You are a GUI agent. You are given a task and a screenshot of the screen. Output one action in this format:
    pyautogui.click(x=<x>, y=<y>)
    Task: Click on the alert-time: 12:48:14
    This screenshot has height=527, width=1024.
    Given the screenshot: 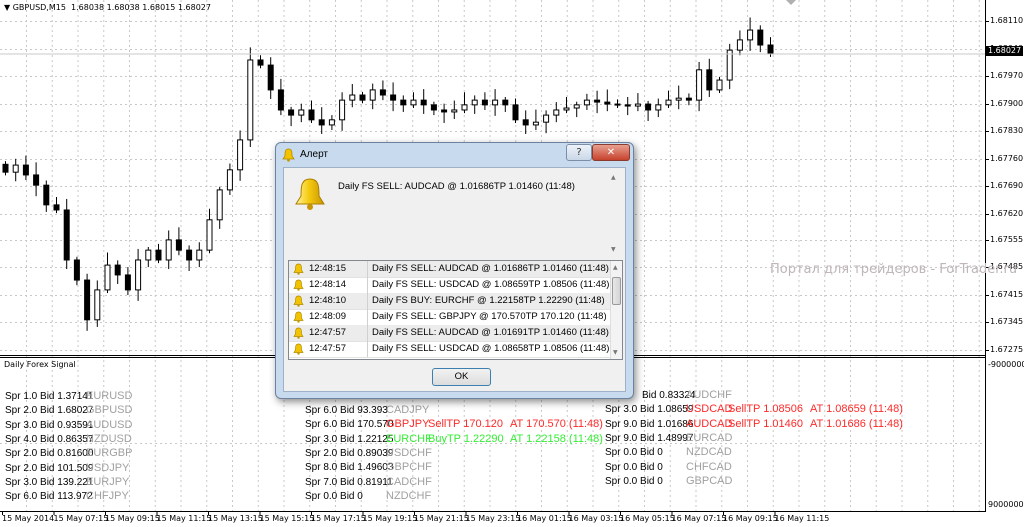 What is the action you would take?
    pyautogui.click(x=327, y=284)
    